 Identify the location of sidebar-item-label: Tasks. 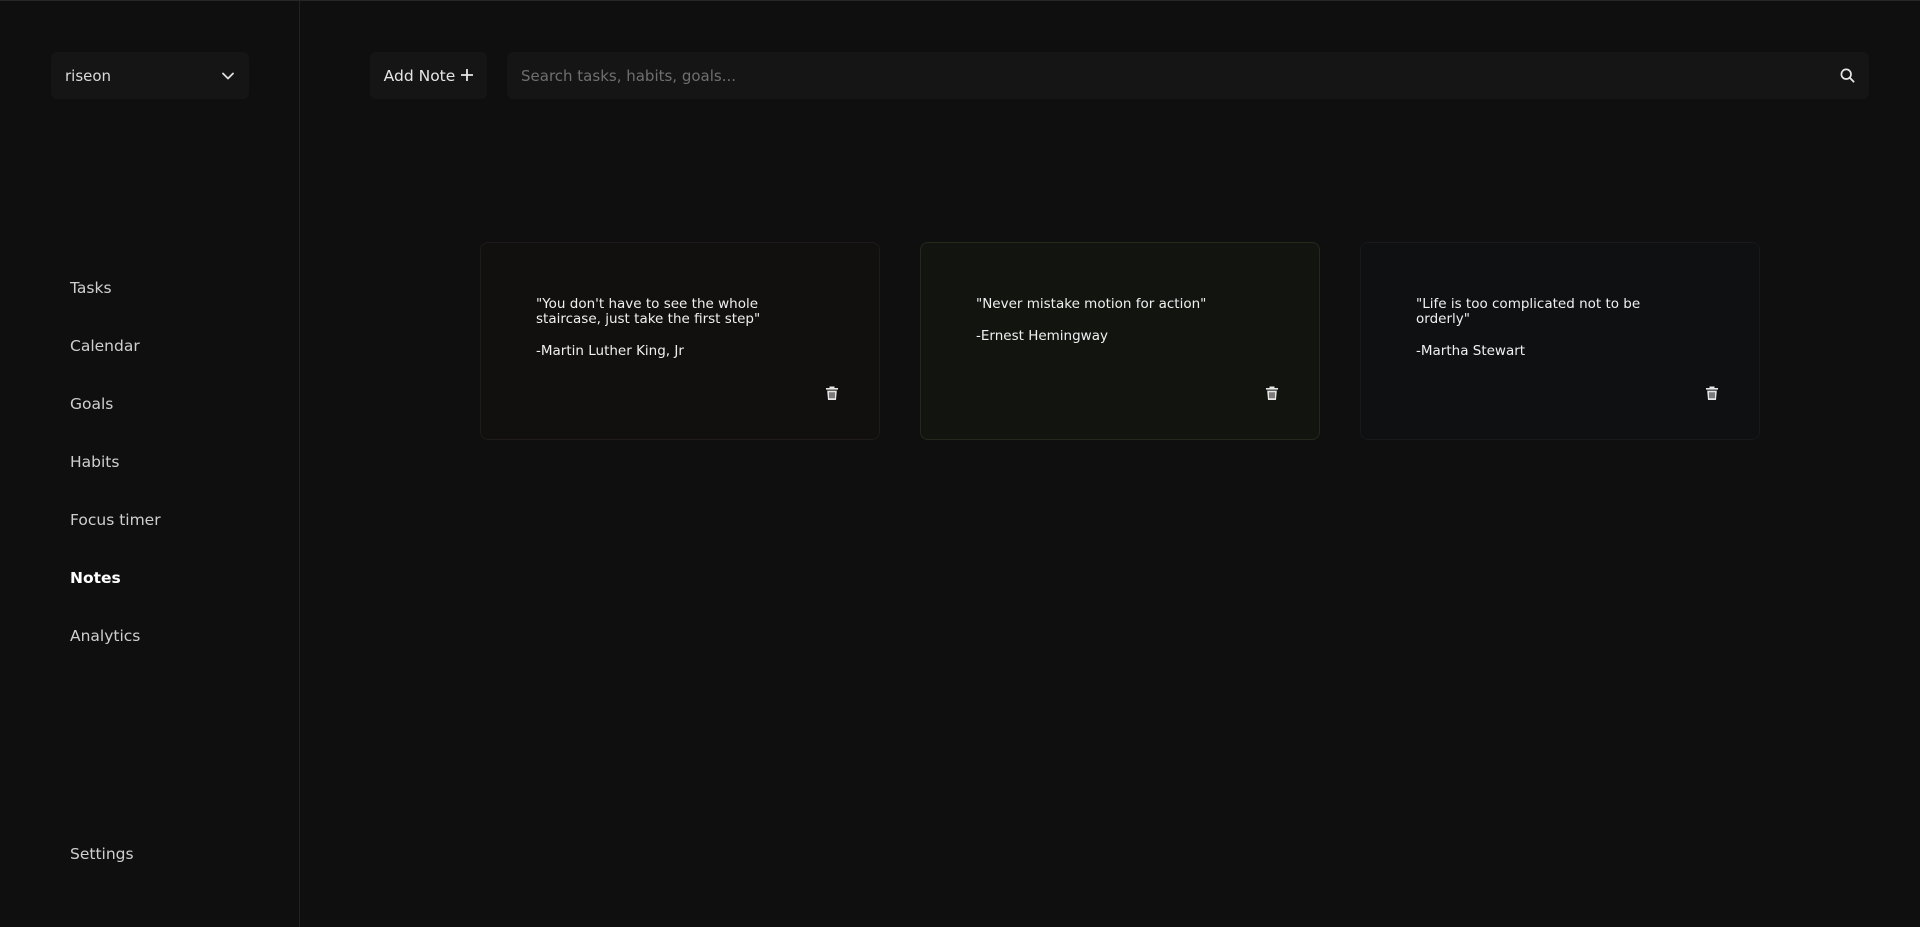
(91, 288).